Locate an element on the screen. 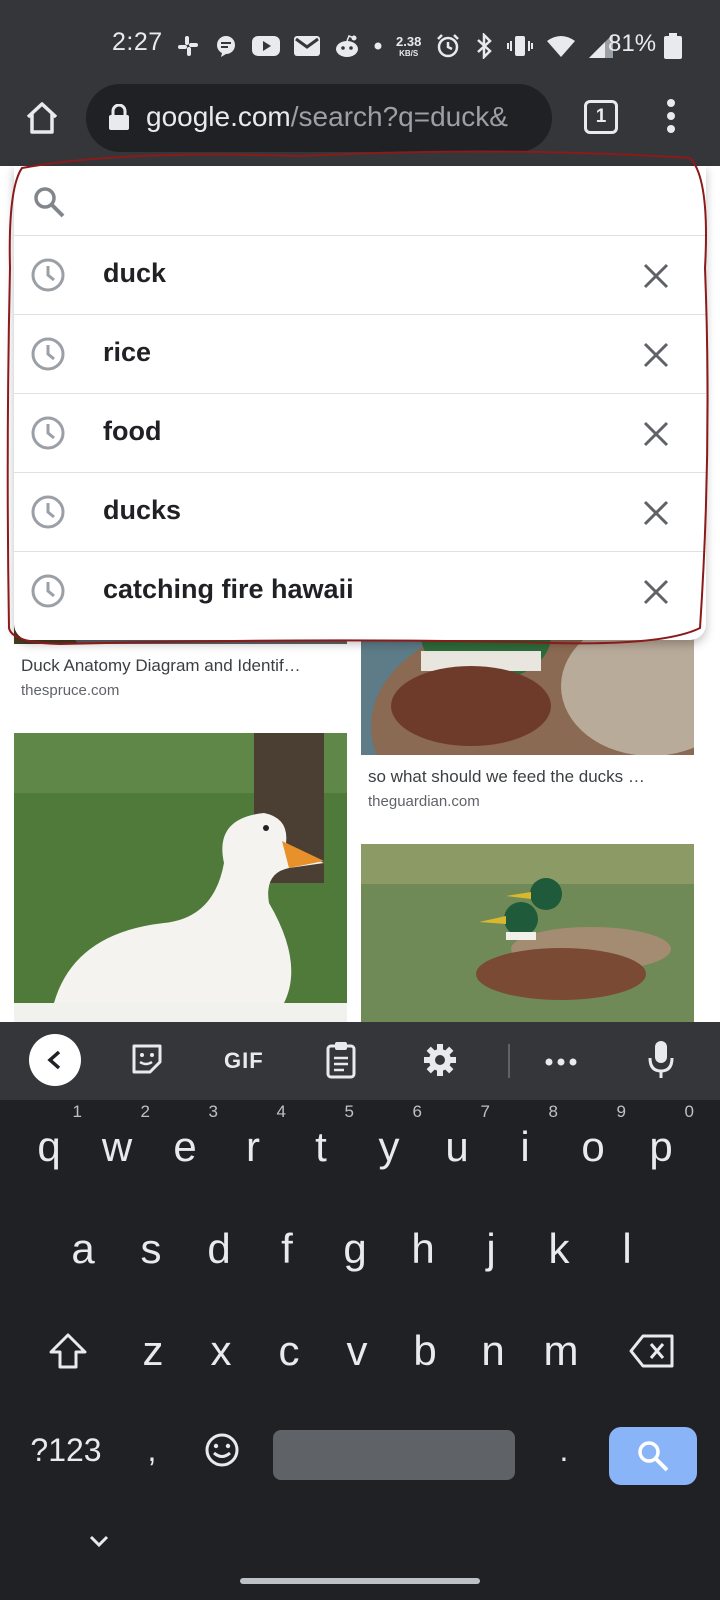  suggestion-item: rice is located at coordinates (360, 354).